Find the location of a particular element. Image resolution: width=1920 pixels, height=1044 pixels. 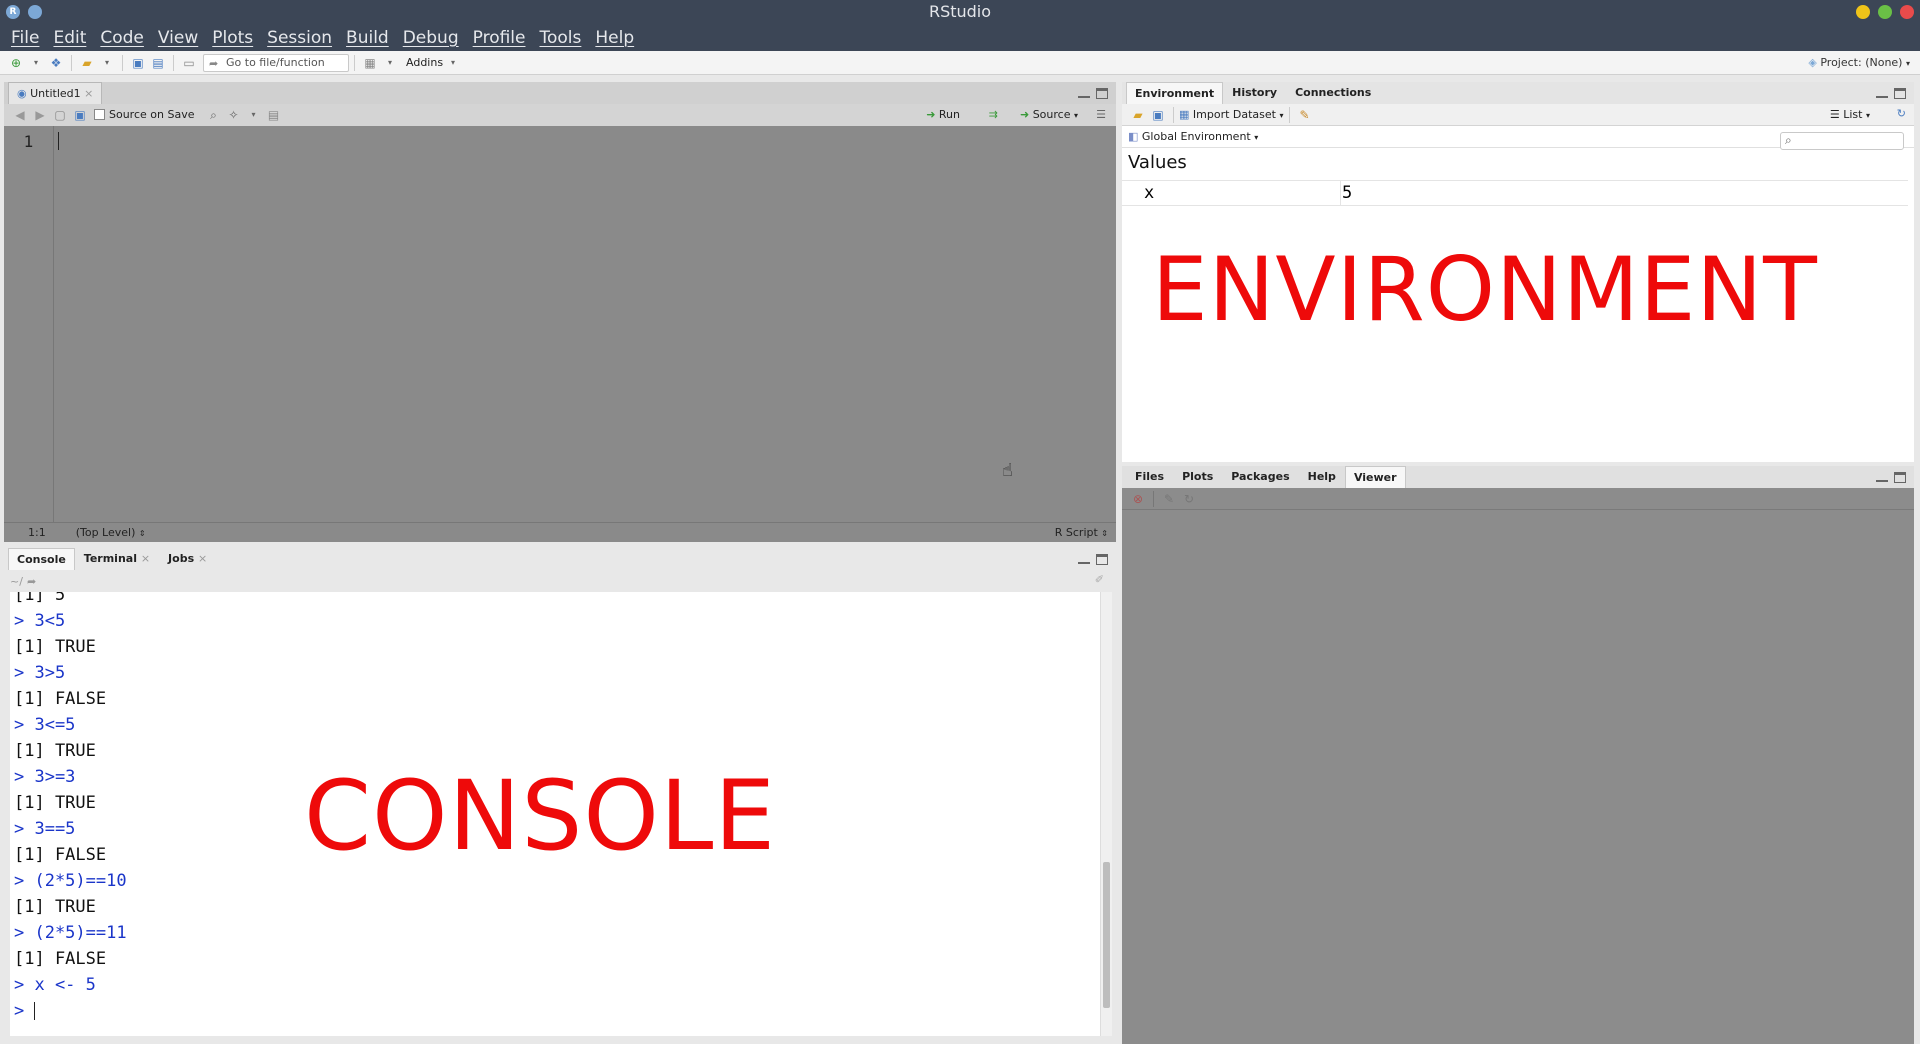

new-file-icon: ⊕ is located at coordinates (16, 63).